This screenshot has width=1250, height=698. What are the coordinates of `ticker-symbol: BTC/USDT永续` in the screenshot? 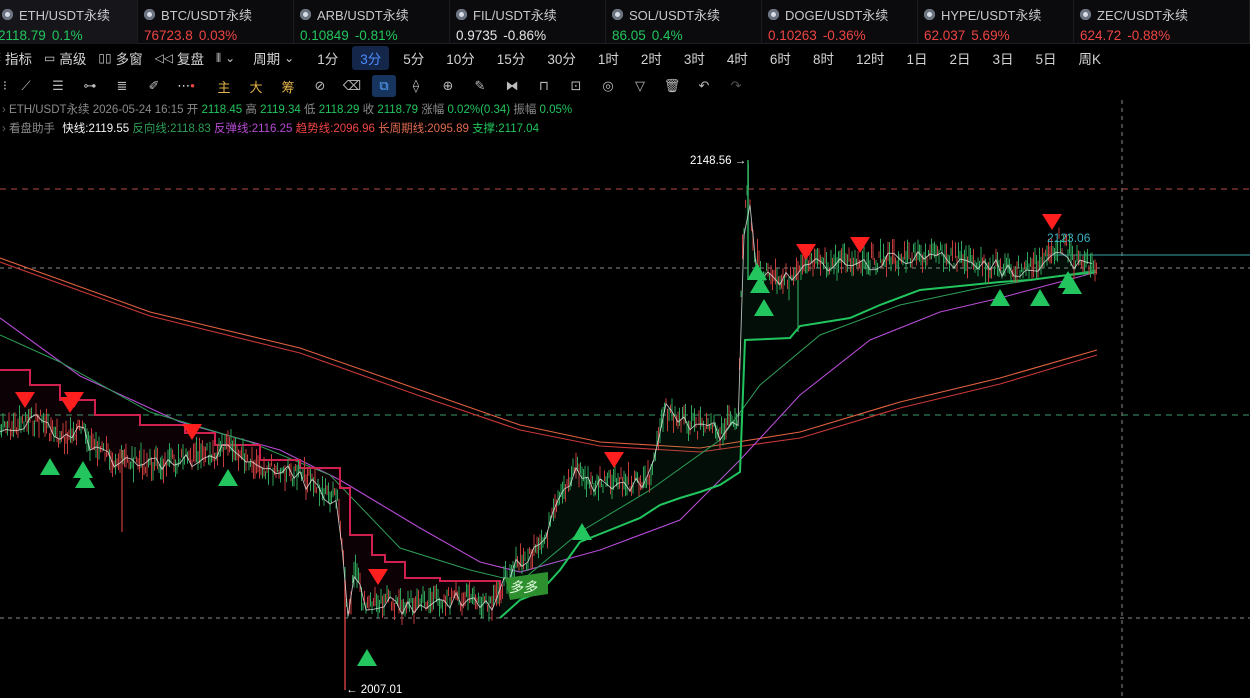 It's located at (207, 15).